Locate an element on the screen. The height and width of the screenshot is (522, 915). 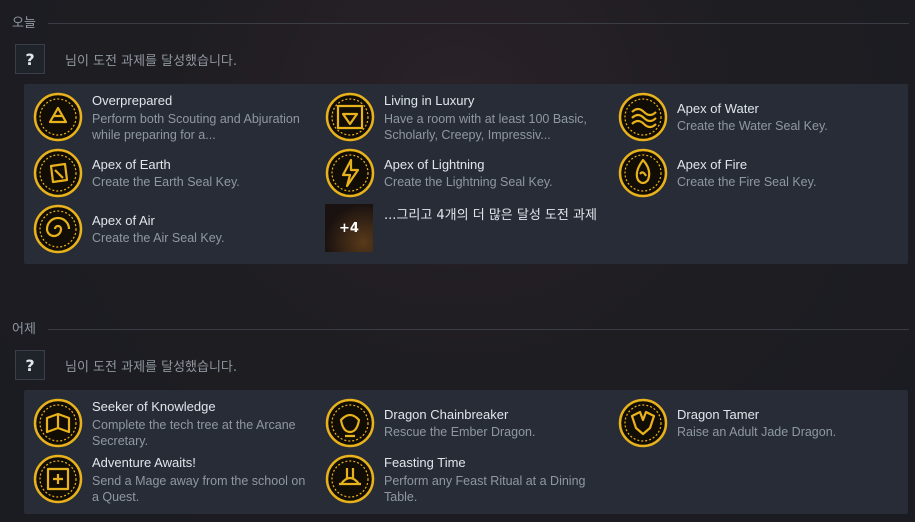
earth-seal-icon is located at coordinates (58, 173).